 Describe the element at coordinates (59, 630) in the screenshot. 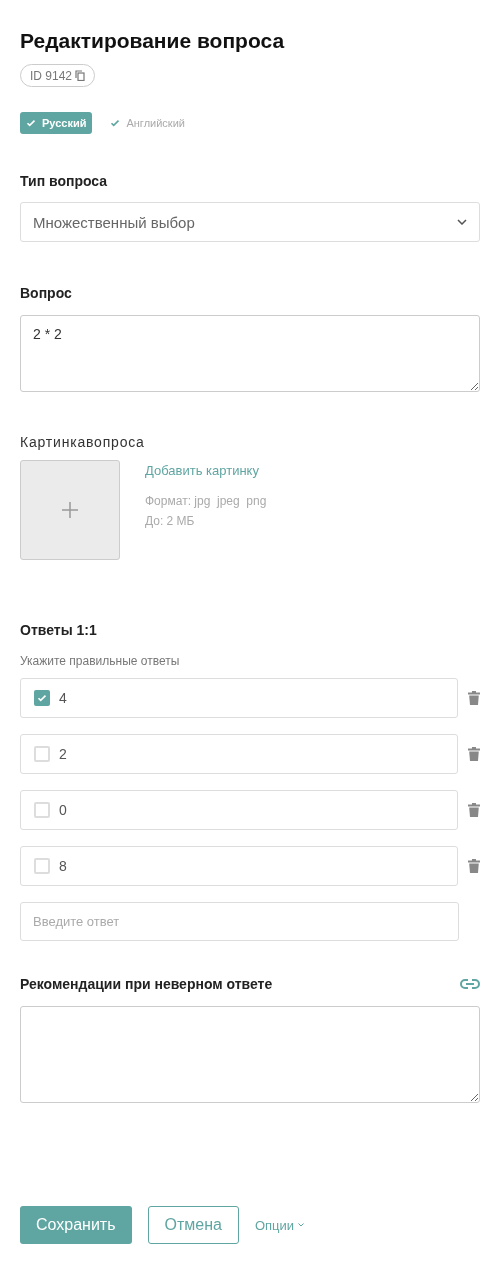

I see `section-title: Ответы 1:1` at that location.